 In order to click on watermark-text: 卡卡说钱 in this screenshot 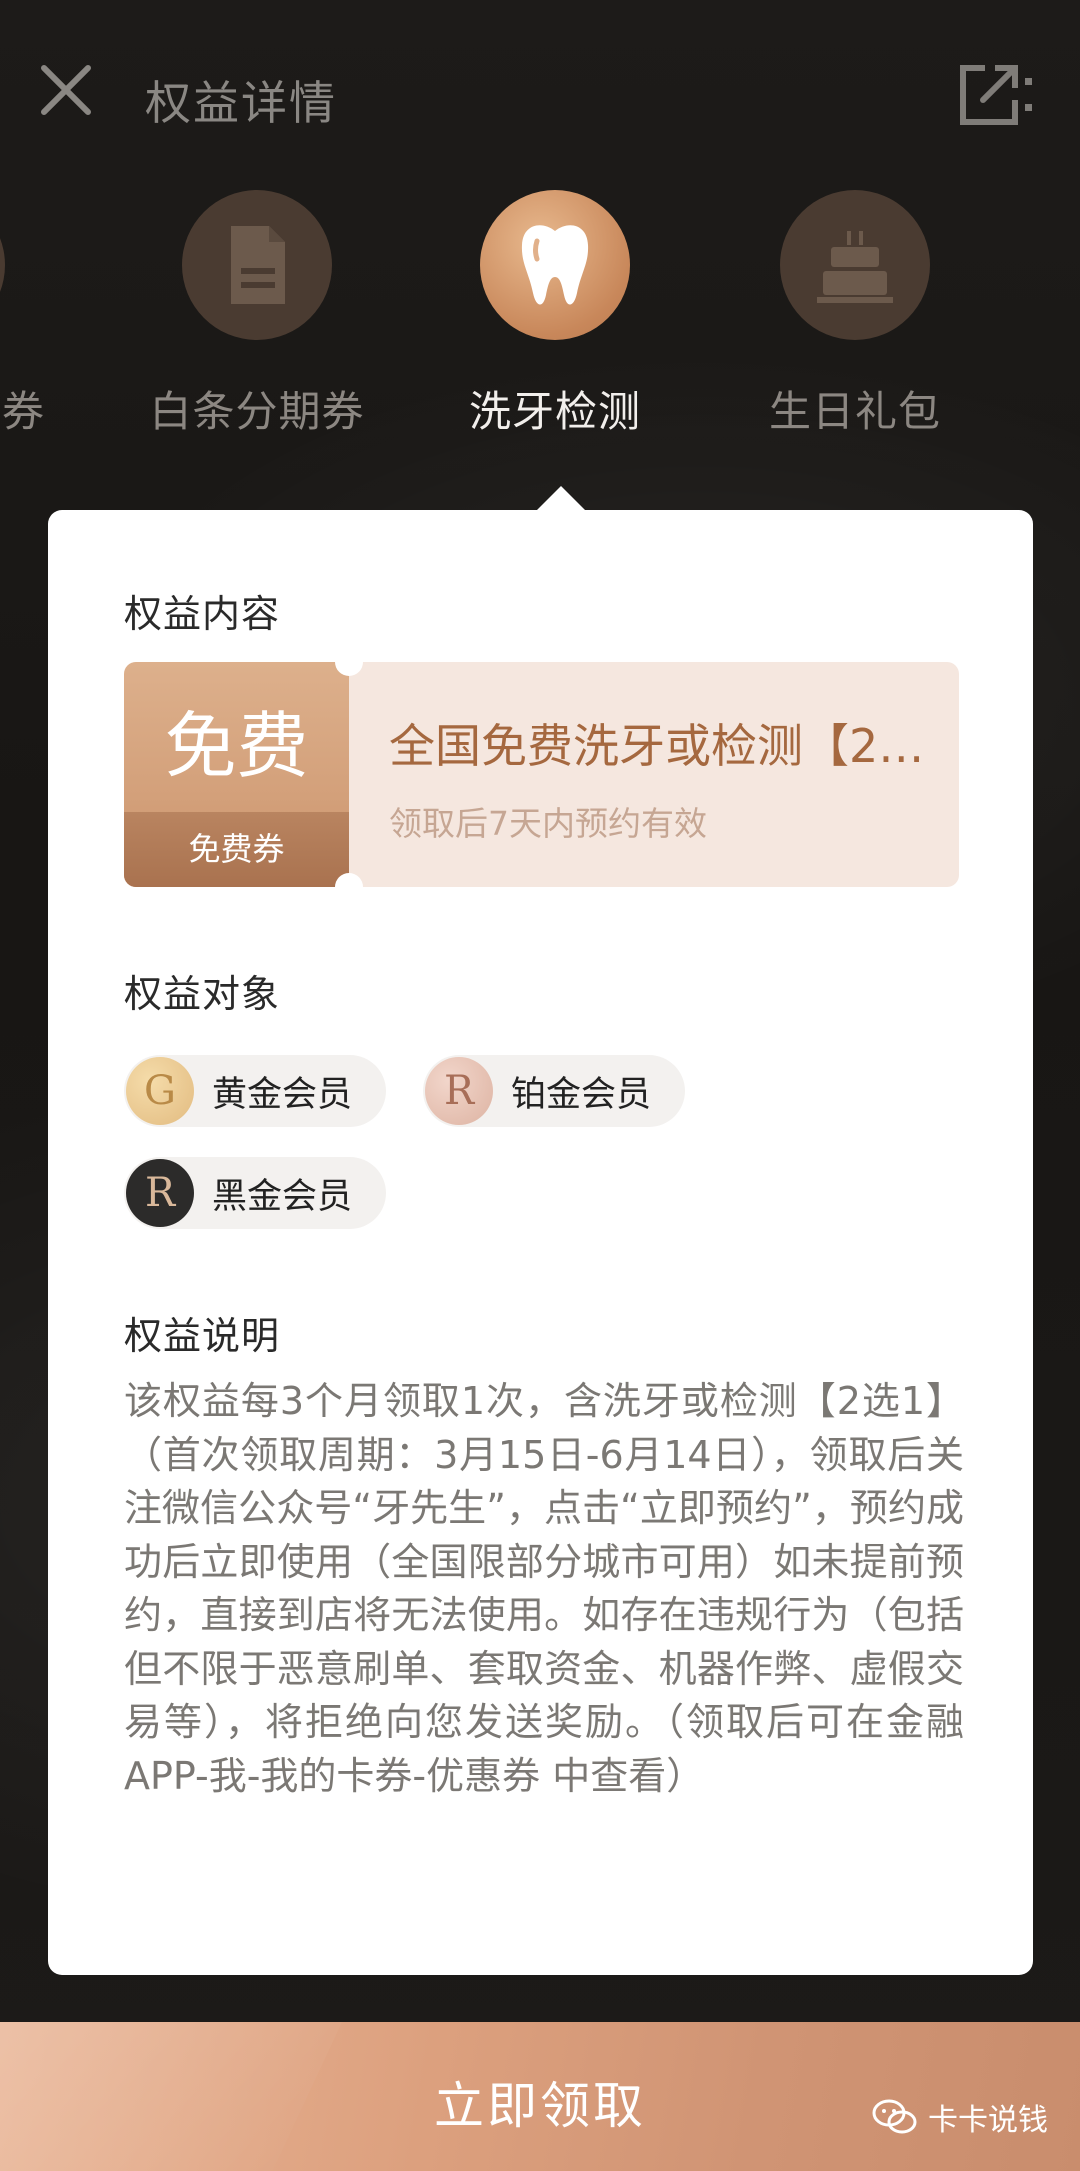, I will do `click(988, 2120)`.